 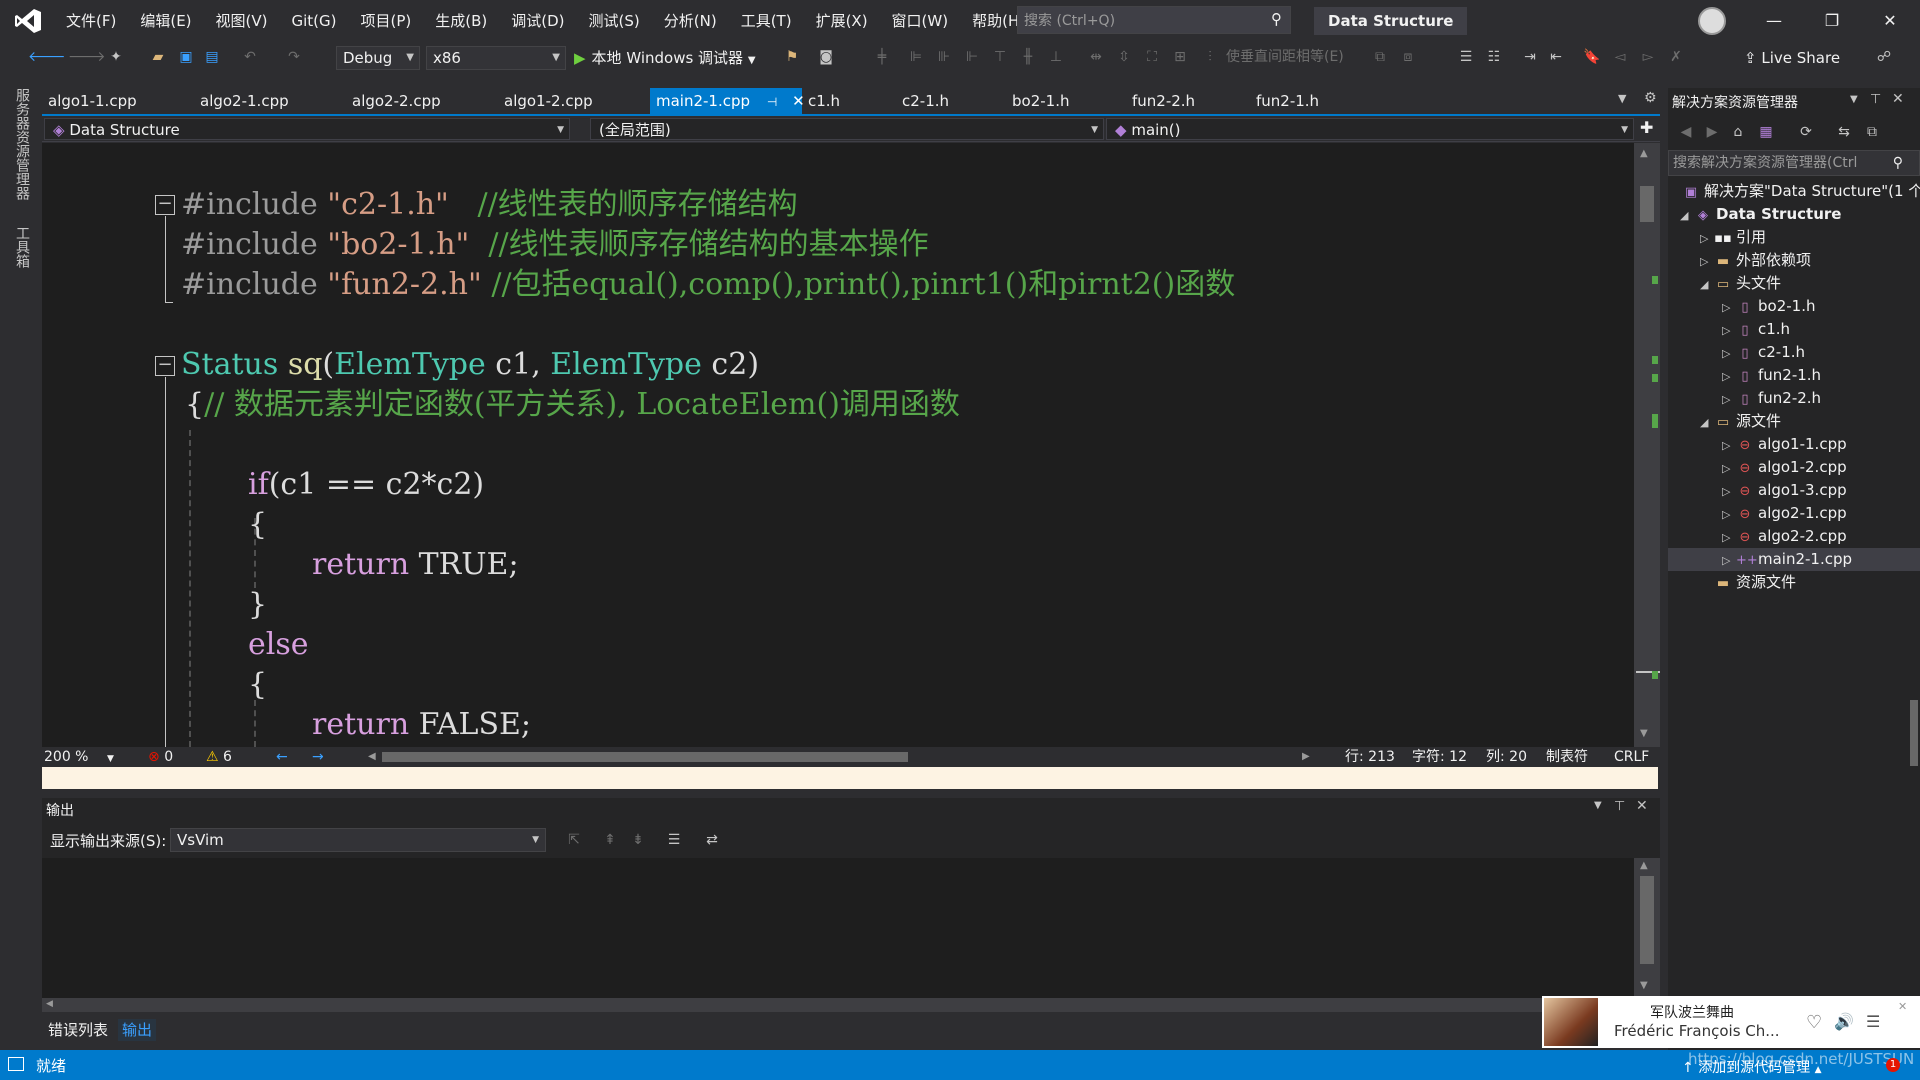 I want to click on tree-file-bo2-1: ▷ ▯ bo2-1.h, so click(x=1768, y=306).